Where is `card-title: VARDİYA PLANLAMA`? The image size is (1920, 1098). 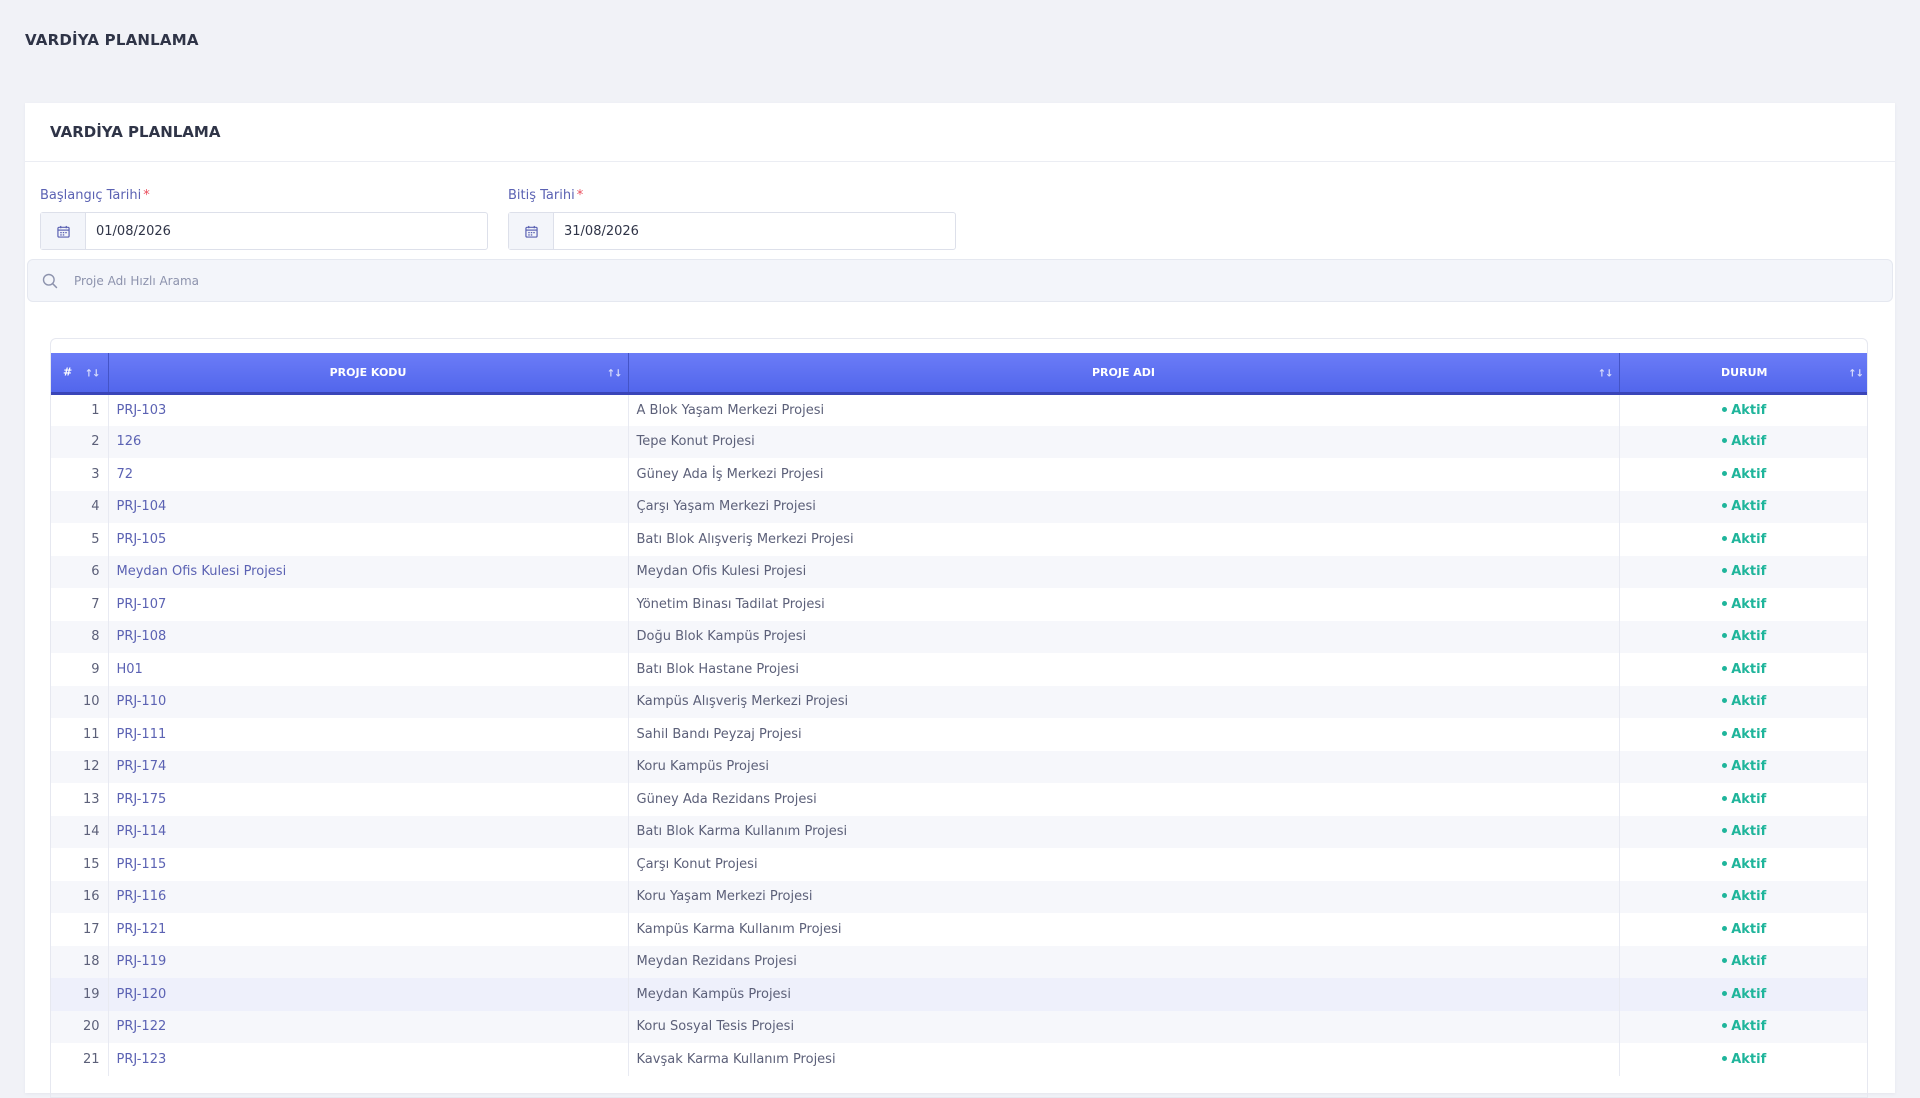 card-title: VARDİYA PLANLAMA is located at coordinates (960, 132).